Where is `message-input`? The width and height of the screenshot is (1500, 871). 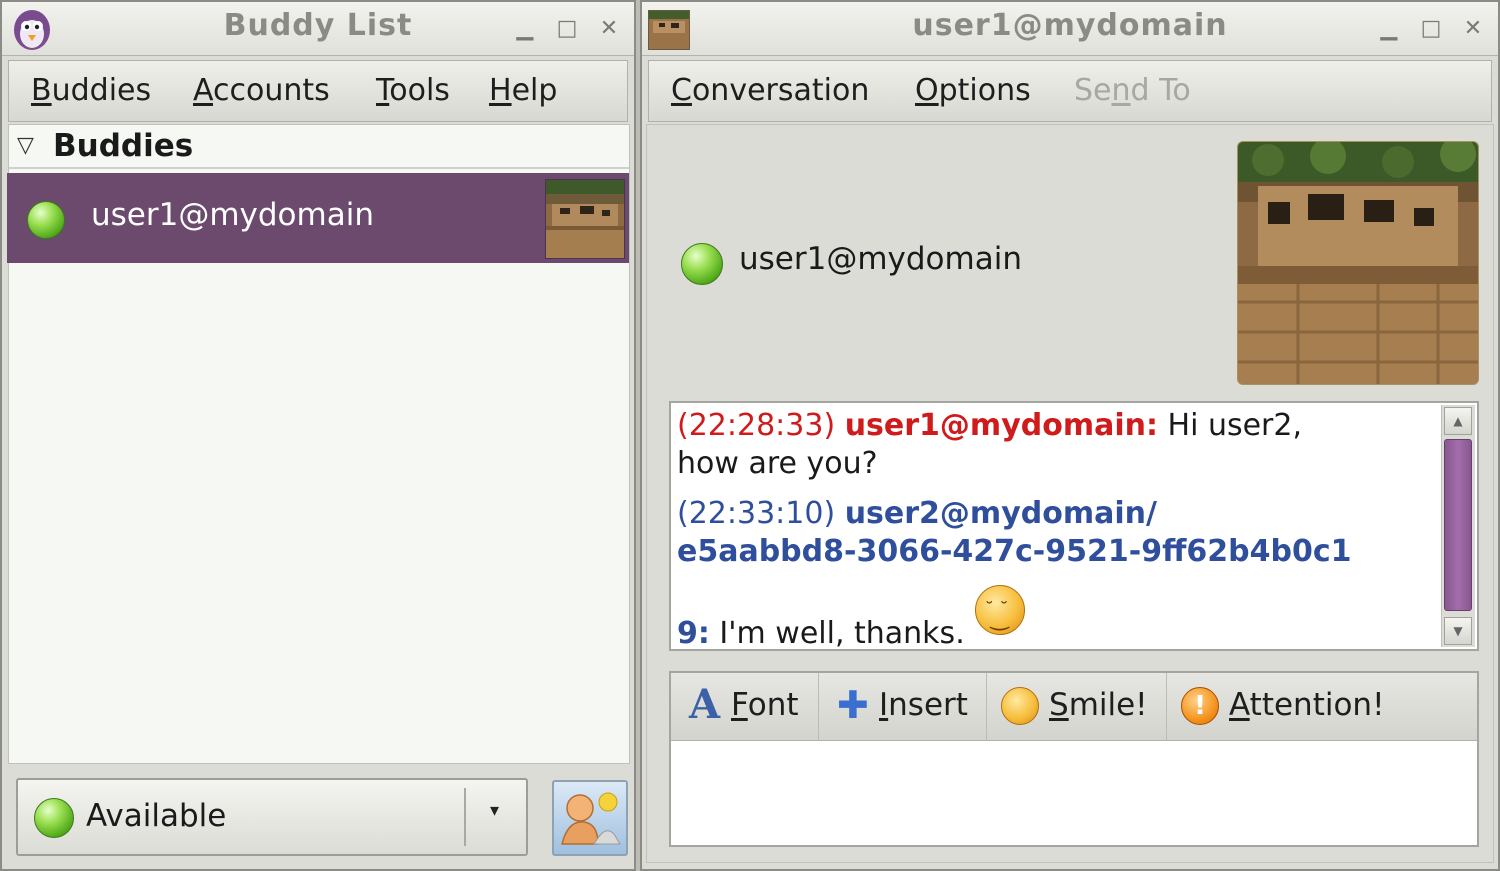
message-input is located at coordinates (1074, 793).